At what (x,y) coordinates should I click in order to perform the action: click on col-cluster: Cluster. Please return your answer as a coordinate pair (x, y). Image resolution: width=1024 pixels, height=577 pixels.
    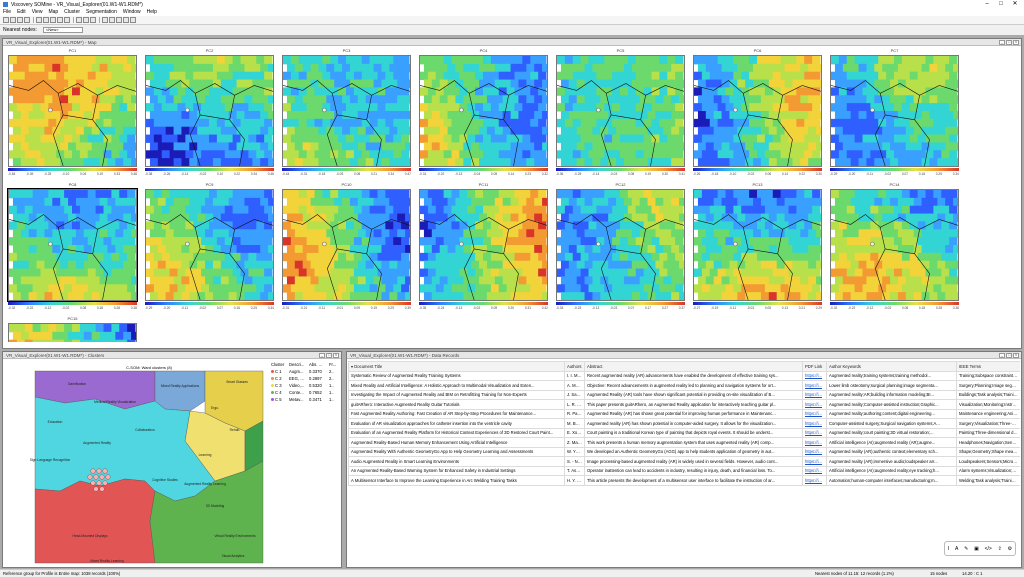
    Looking at the image, I should click on (278, 364).